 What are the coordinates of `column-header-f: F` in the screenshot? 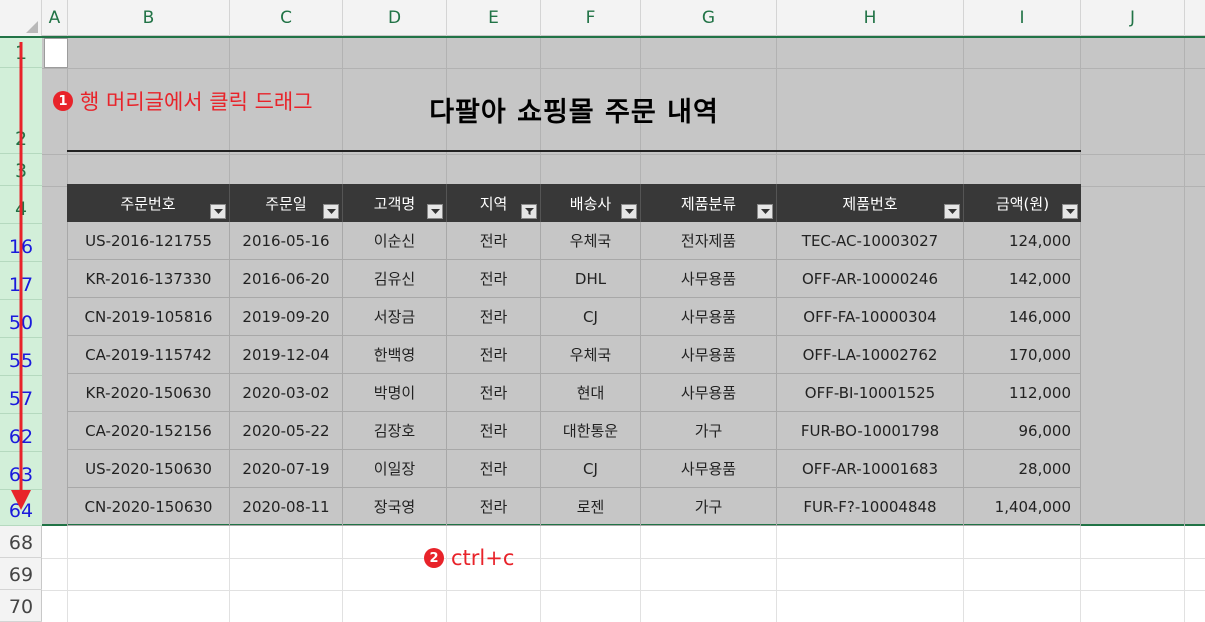 It's located at (591, 18).